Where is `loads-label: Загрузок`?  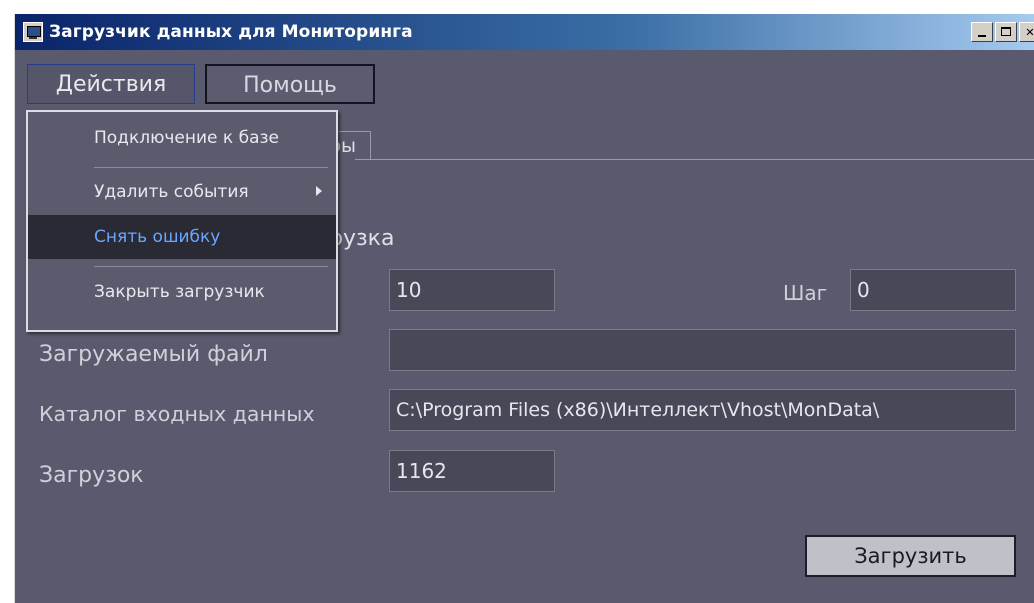 loads-label: Загрузок is located at coordinates (91, 475).